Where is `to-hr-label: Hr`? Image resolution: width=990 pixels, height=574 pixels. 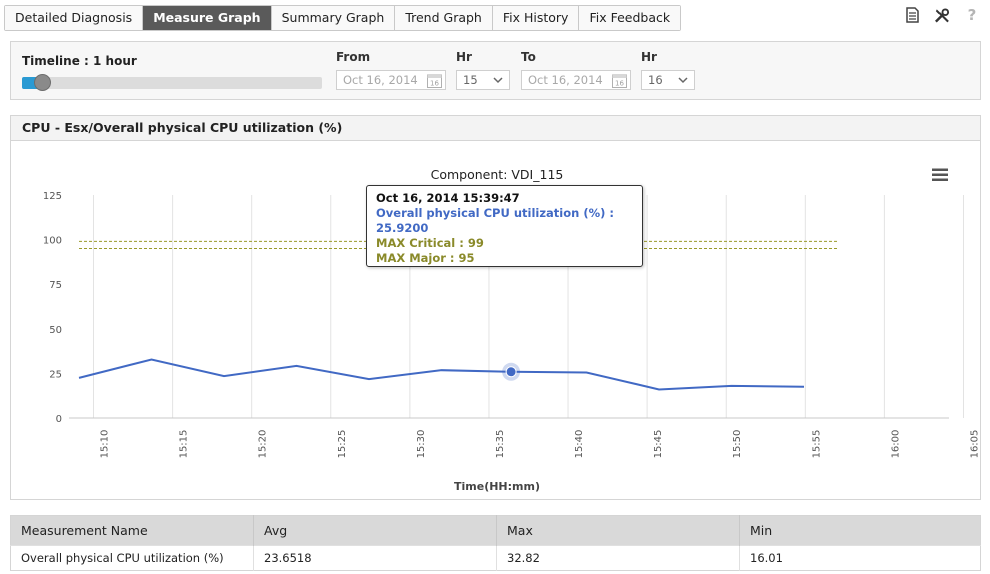 to-hr-label: Hr is located at coordinates (649, 57).